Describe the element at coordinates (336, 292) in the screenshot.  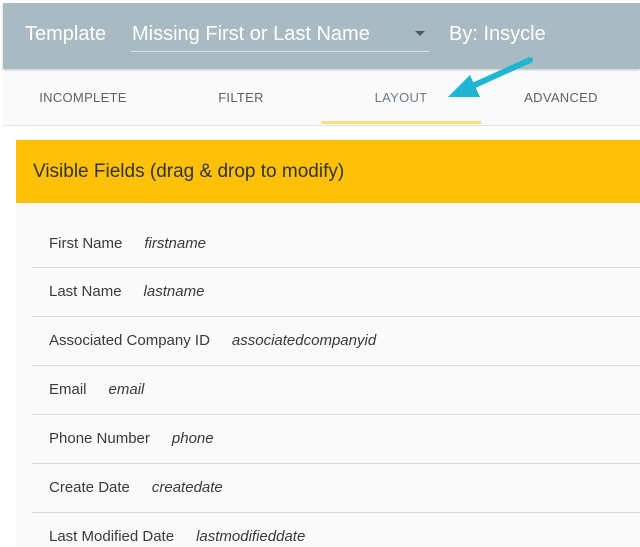
I see `field-row-lastname: Last Name lastname` at that location.